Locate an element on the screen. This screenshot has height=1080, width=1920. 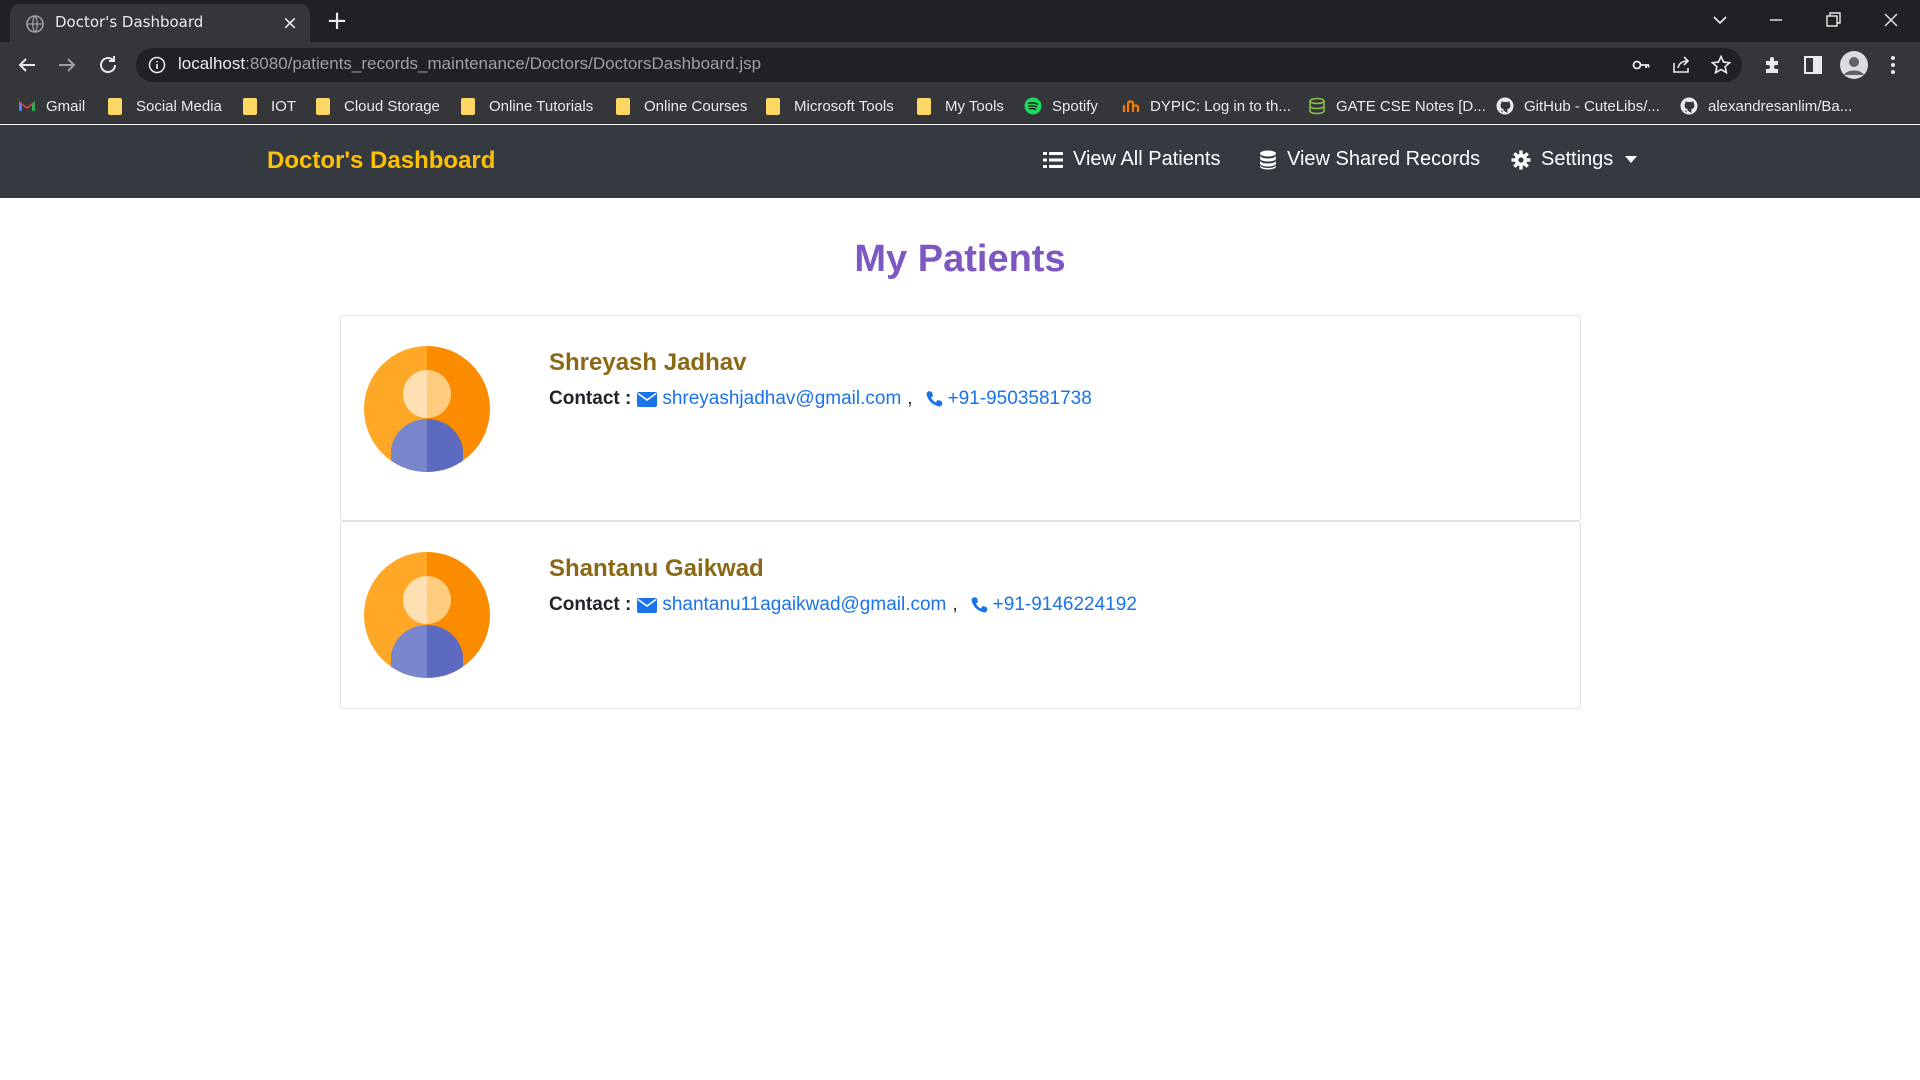
profile-avatar-icon is located at coordinates (1854, 65).